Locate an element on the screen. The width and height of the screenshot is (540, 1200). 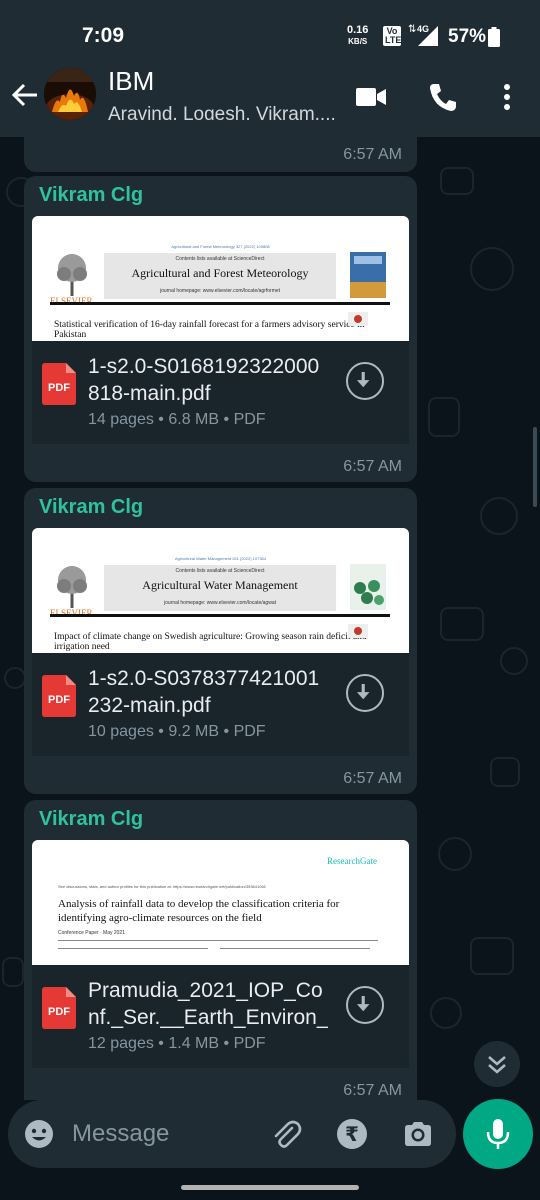
preview-journal: Agricultural and Forest Meteorology is located at coordinates (220, 273).